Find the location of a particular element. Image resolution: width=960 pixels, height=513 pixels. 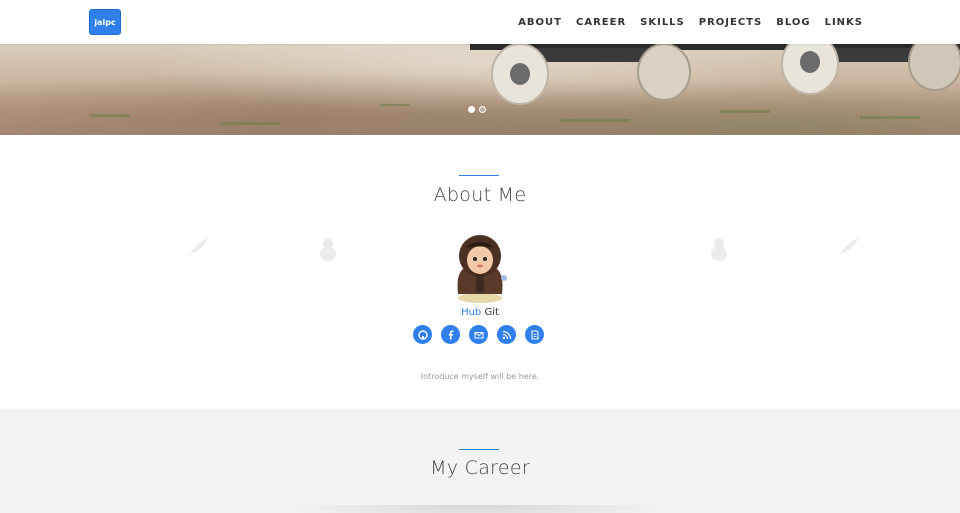

intro-text: Introduce myself will be here. is located at coordinates (480, 376).